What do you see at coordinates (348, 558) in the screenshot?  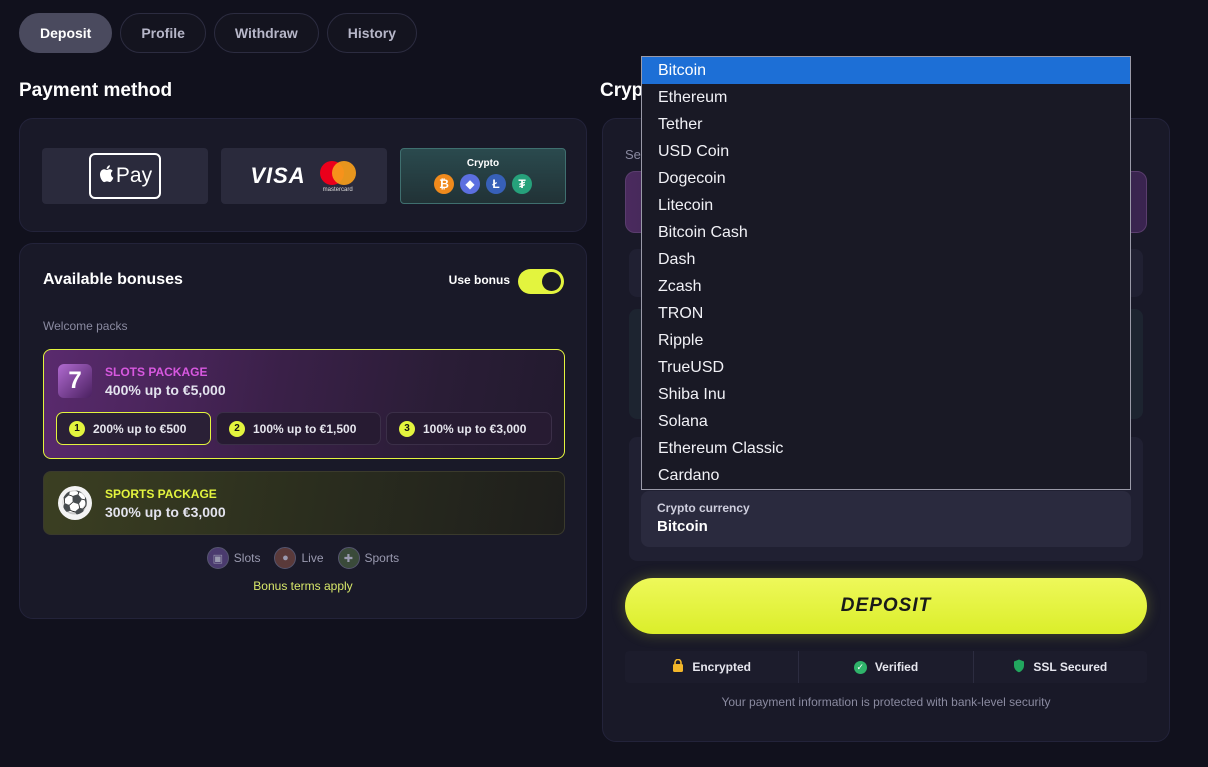 I see `sports-icon: ✚` at bounding box center [348, 558].